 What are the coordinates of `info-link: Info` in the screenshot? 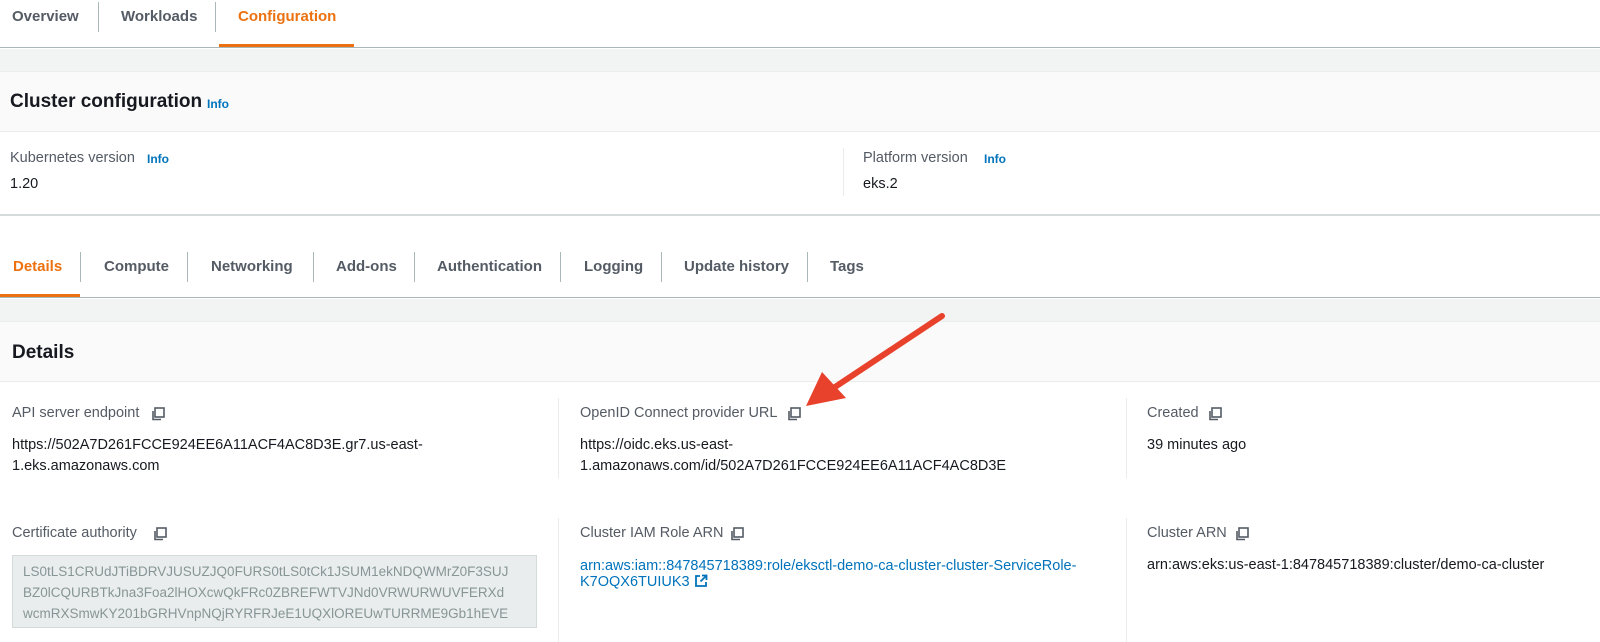 It's located at (218, 104).